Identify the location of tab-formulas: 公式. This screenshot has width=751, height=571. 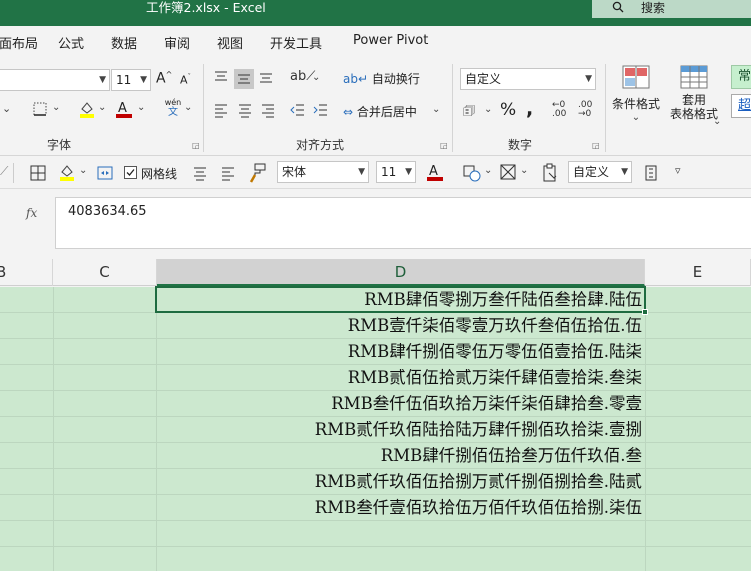
(71, 42).